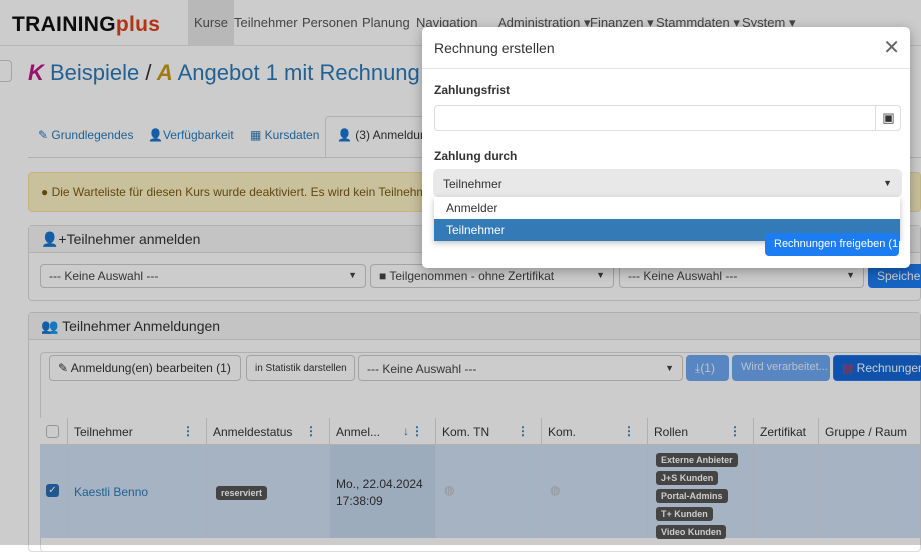 This screenshot has width=921, height=552. Describe the element at coordinates (667, 118) in the screenshot. I see `deadline-input` at that location.